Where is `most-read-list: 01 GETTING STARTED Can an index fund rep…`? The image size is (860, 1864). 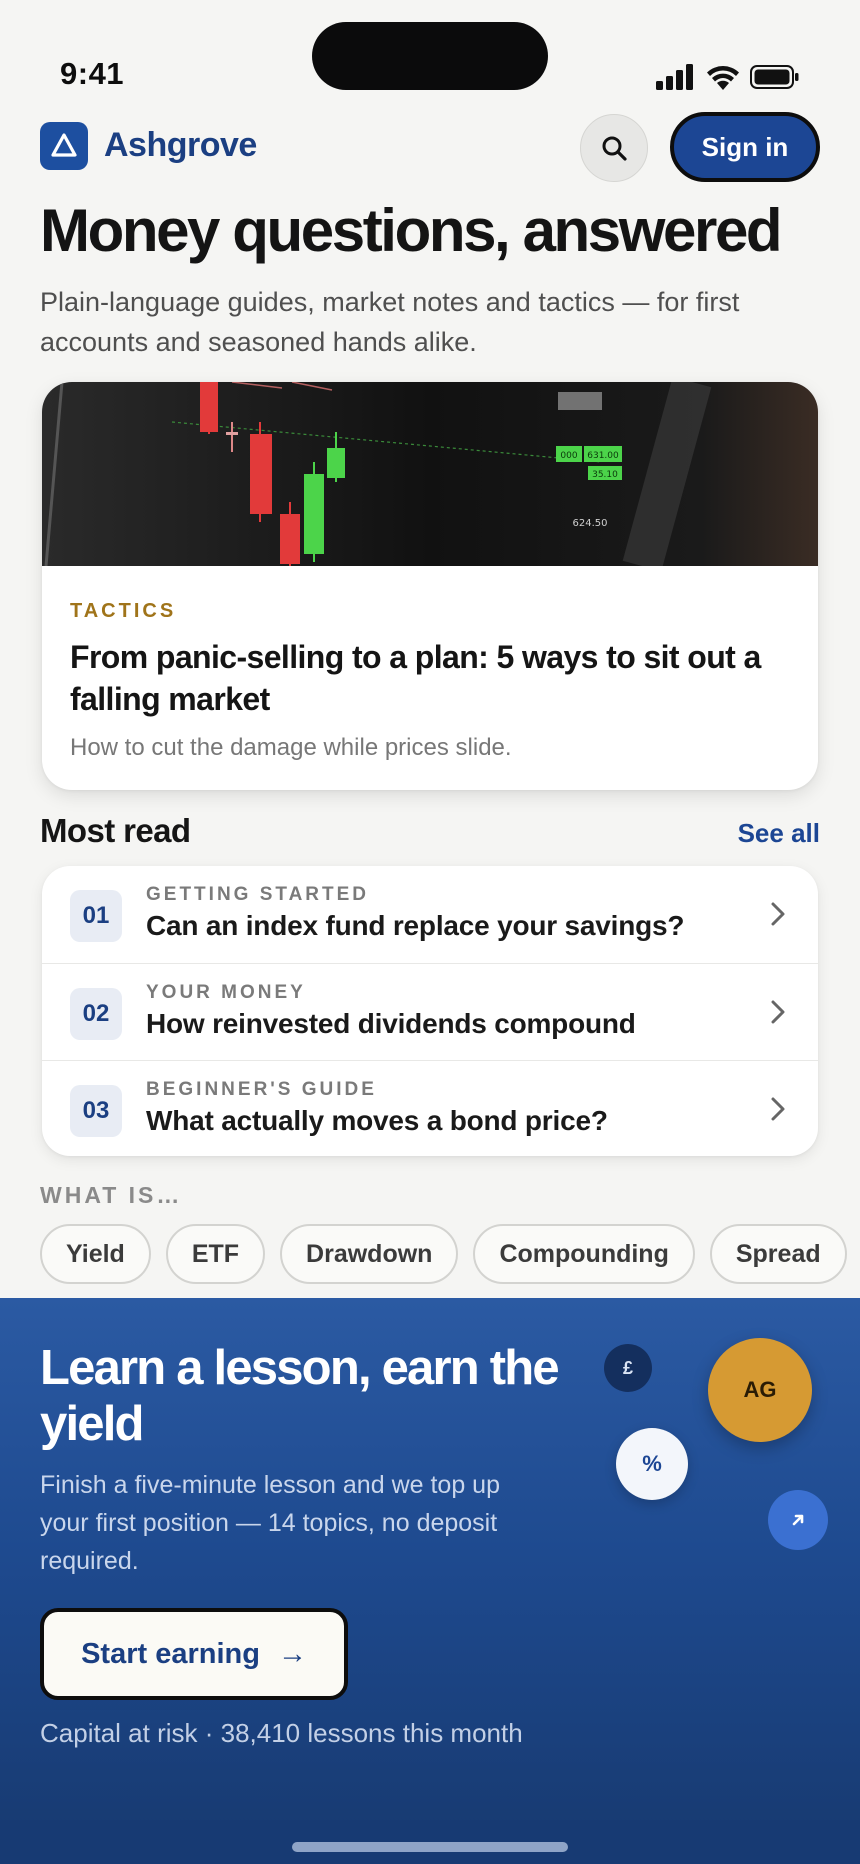 most-read-list: 01 GETTING STARTED Can an index fund rep… is located at coordinates (430, 1011).